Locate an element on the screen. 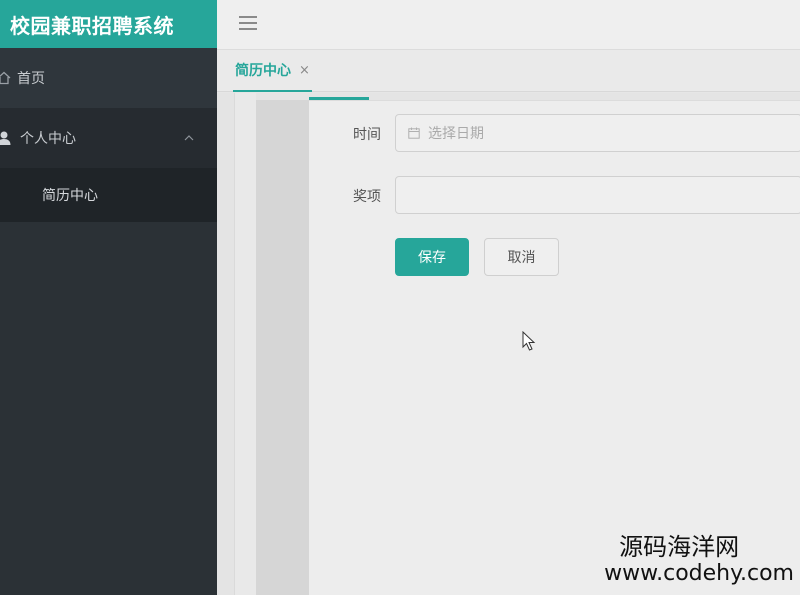 Image resolution: width=800 pixels, height=595 pixels. tab-resume-center: 简历中心 × is located at coordinates (272, 71).